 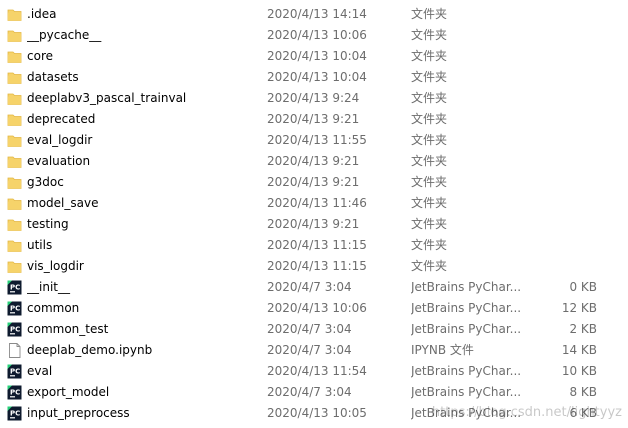 I want to click on file-name: core, so click(x=40, y=56).